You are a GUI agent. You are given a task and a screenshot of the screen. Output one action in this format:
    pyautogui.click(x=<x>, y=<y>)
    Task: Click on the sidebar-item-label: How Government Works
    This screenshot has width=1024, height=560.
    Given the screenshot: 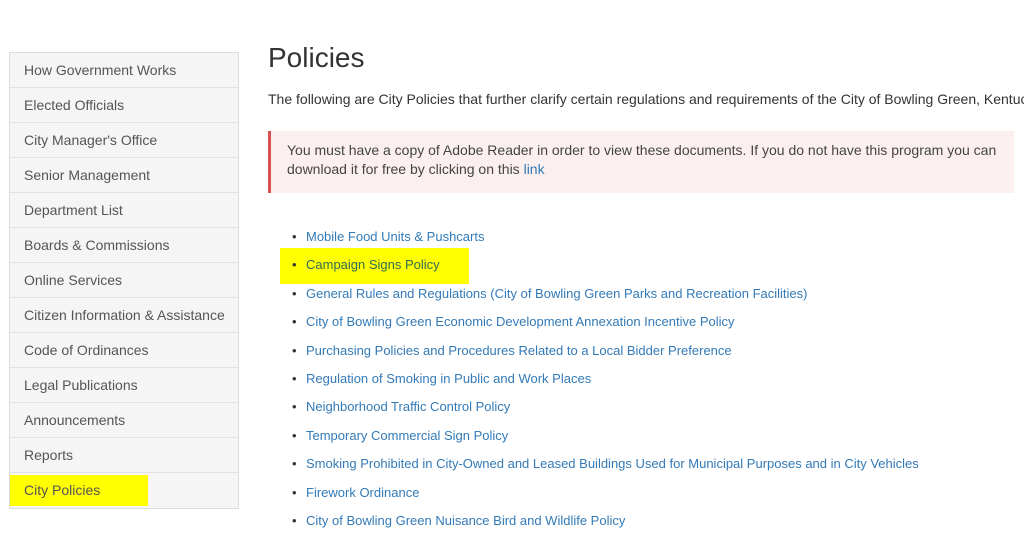 What is the action you would take?
    pyautogui.click(x=100, y=70)
    